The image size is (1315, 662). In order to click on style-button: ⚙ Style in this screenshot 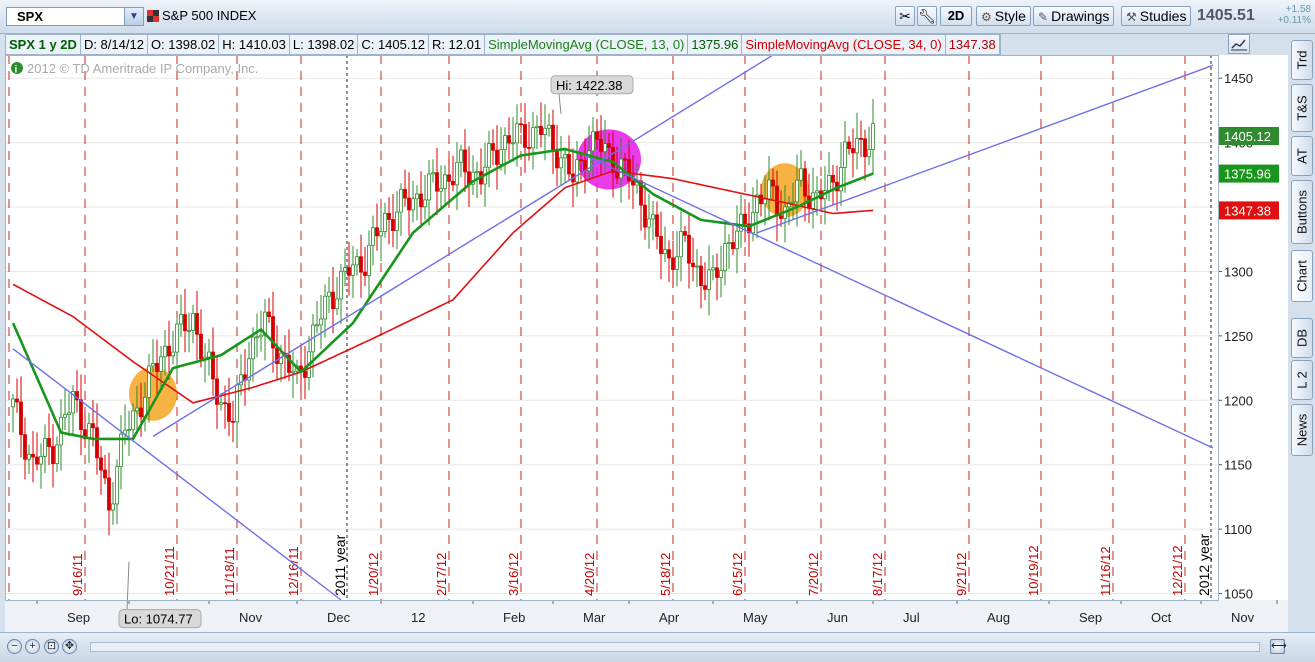, I will do `click(1003, 16)`.